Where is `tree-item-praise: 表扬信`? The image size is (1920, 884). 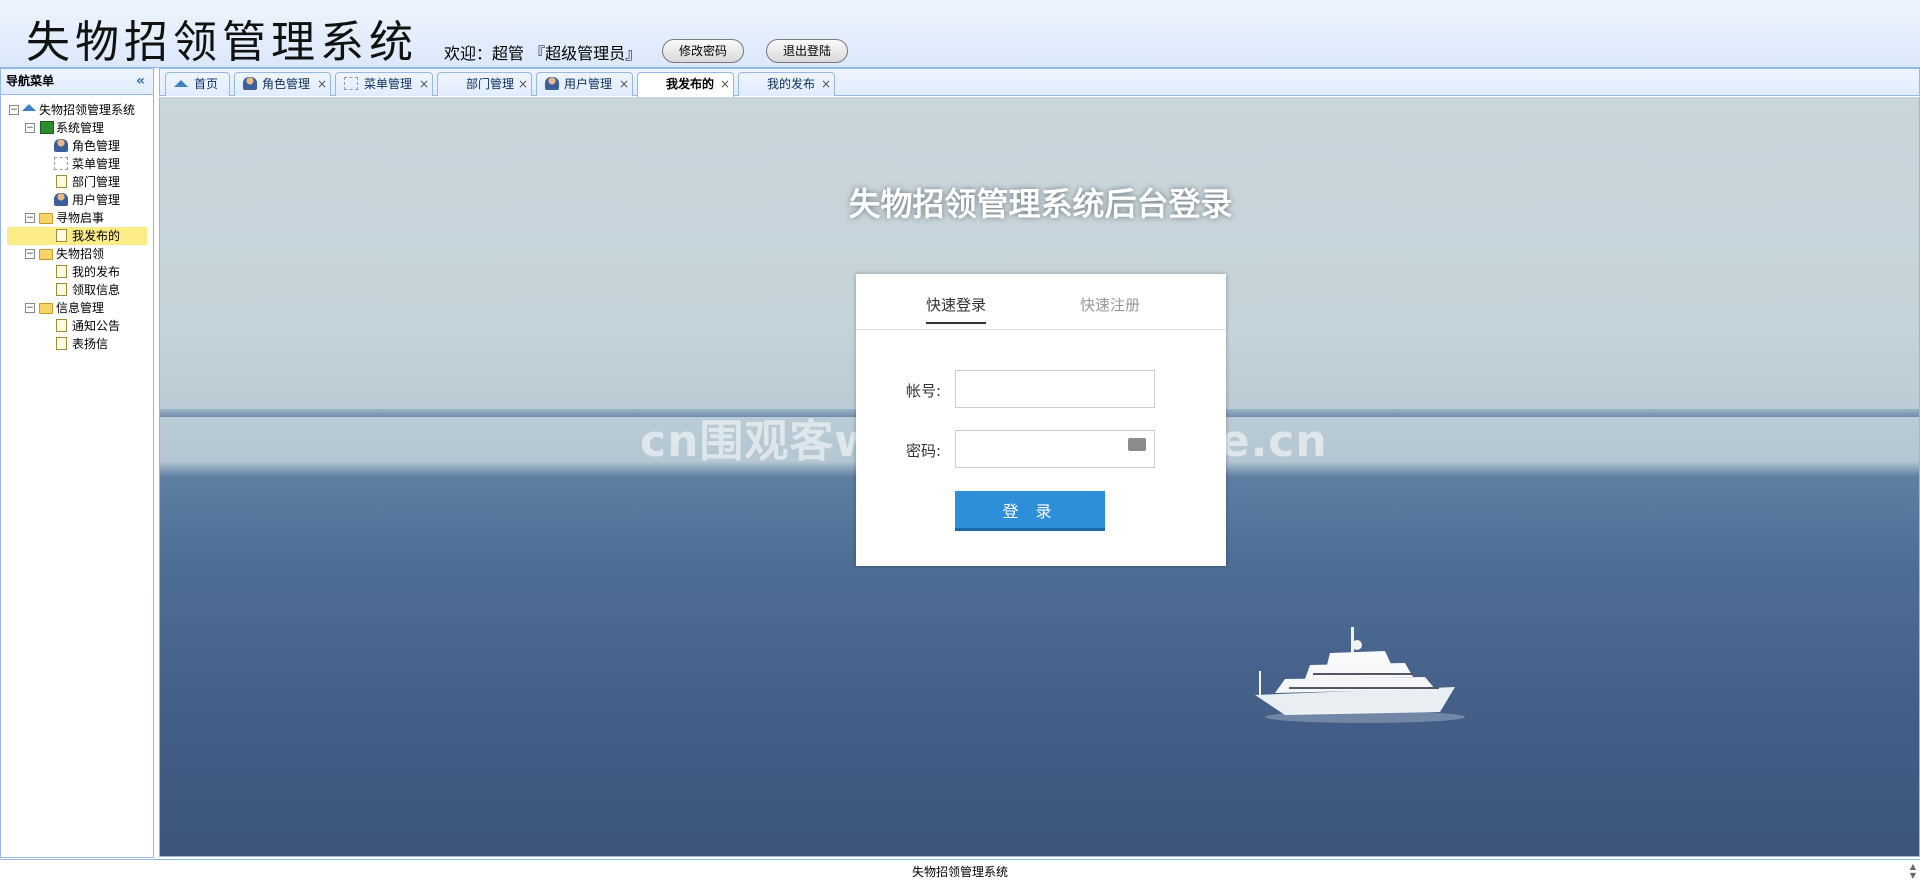 tree-item-praise: 表扬信 is located at coordinates (77, 344).